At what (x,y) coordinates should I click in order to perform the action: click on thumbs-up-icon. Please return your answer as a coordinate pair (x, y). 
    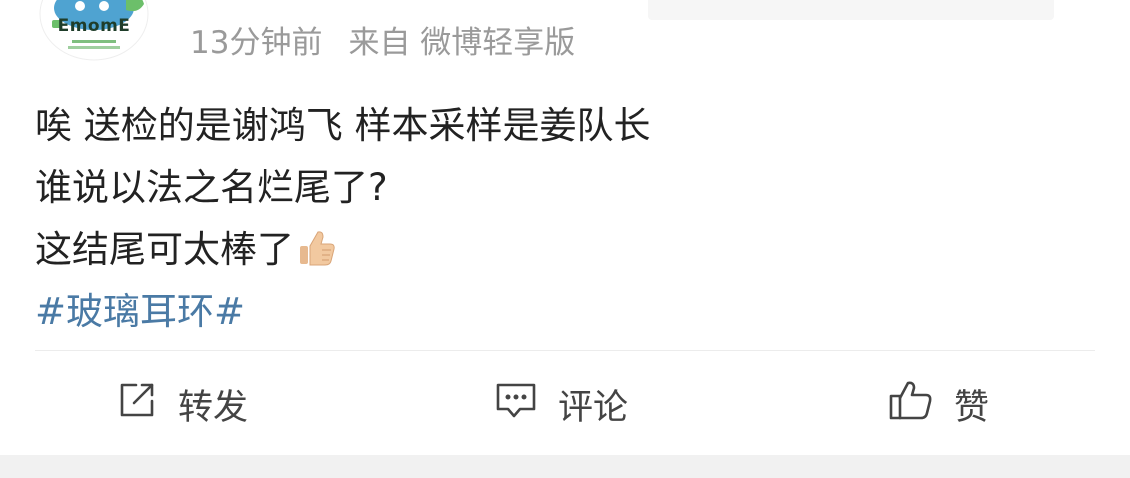
    Looking at the image, I should click on (911, 404).